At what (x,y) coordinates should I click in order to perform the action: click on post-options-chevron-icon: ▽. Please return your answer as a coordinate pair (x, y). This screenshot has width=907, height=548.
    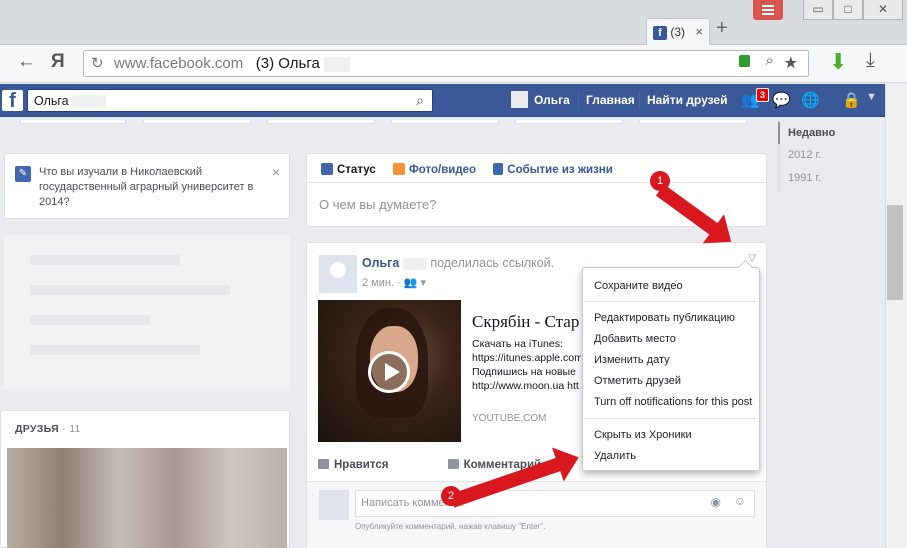
    Looking at the image, I should click on (752, 258).